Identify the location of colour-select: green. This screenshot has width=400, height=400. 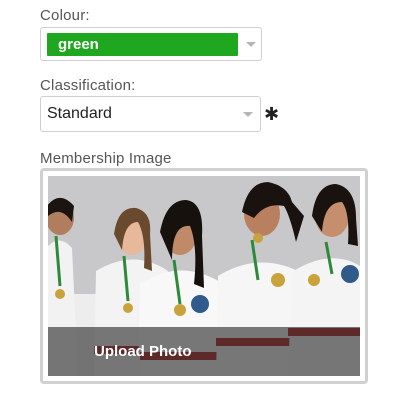
(151, 44).